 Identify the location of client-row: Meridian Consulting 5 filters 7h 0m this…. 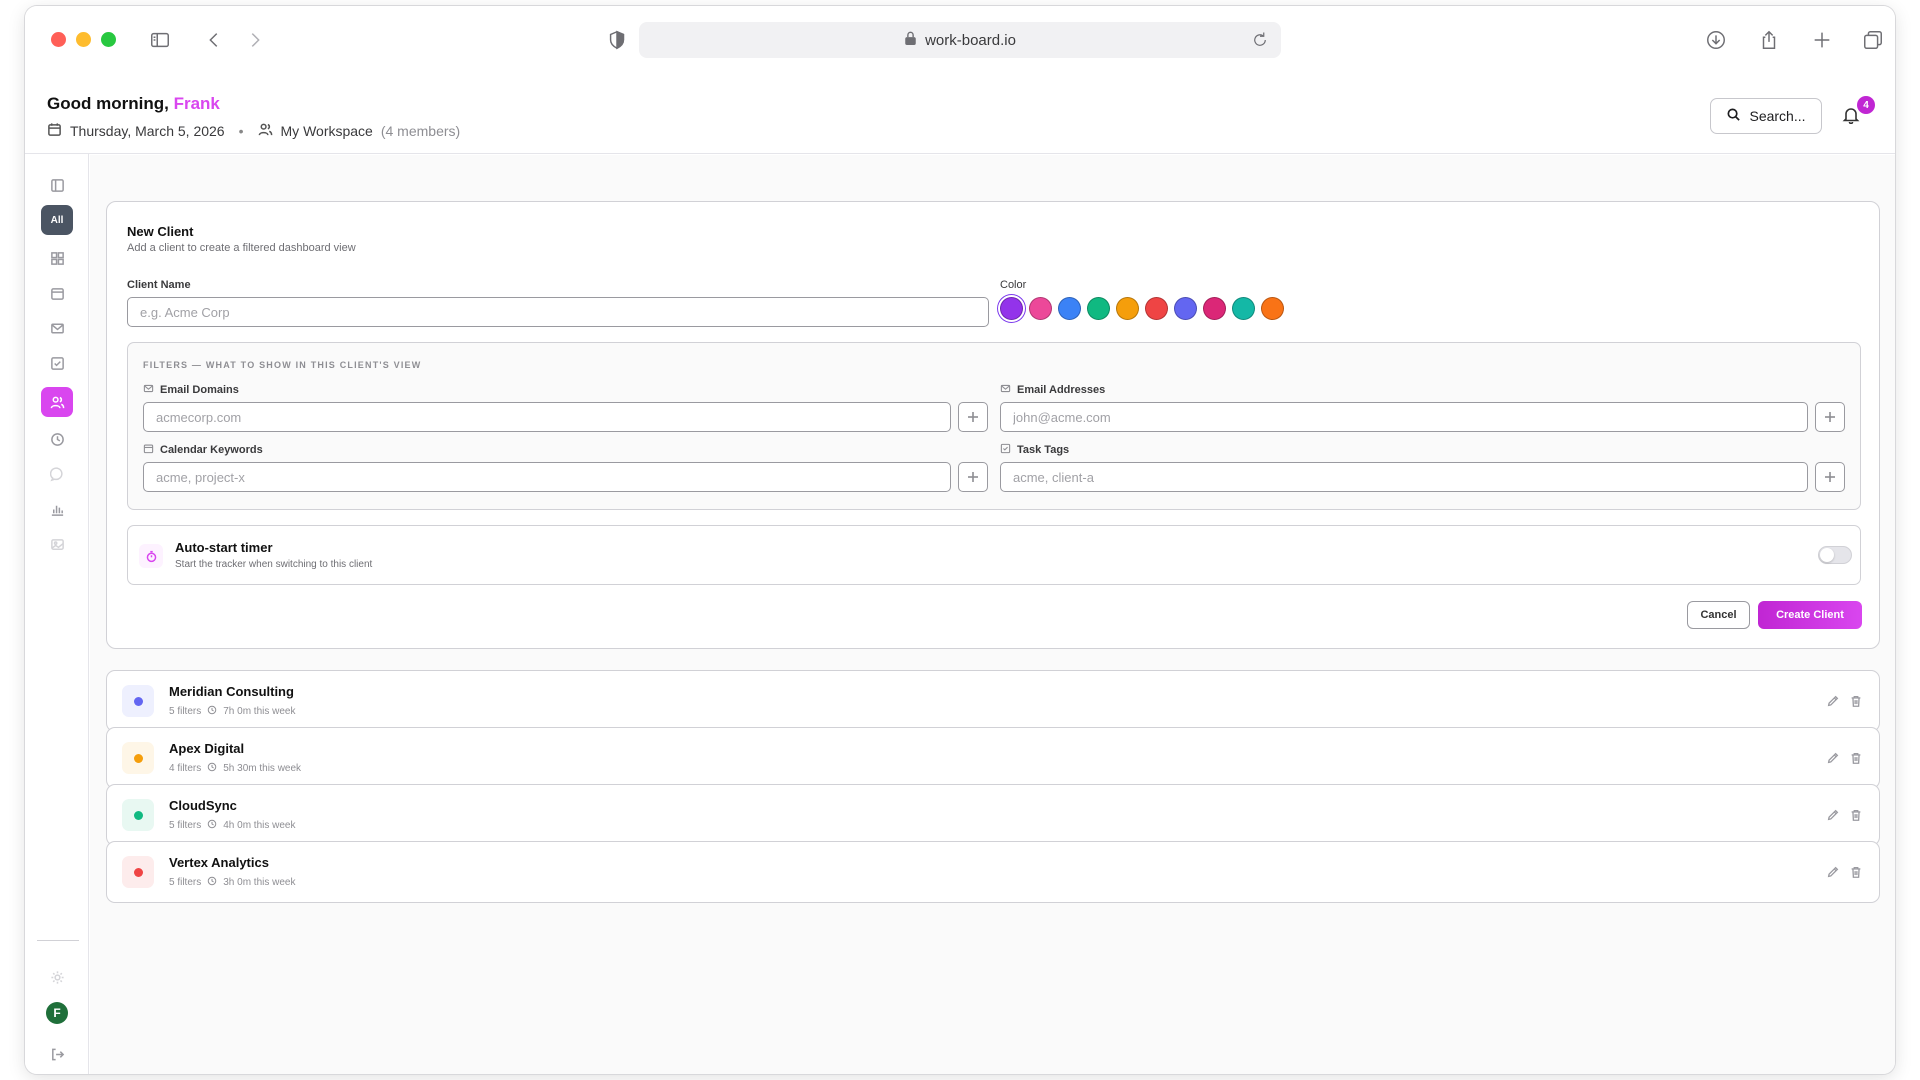
(993, 701).